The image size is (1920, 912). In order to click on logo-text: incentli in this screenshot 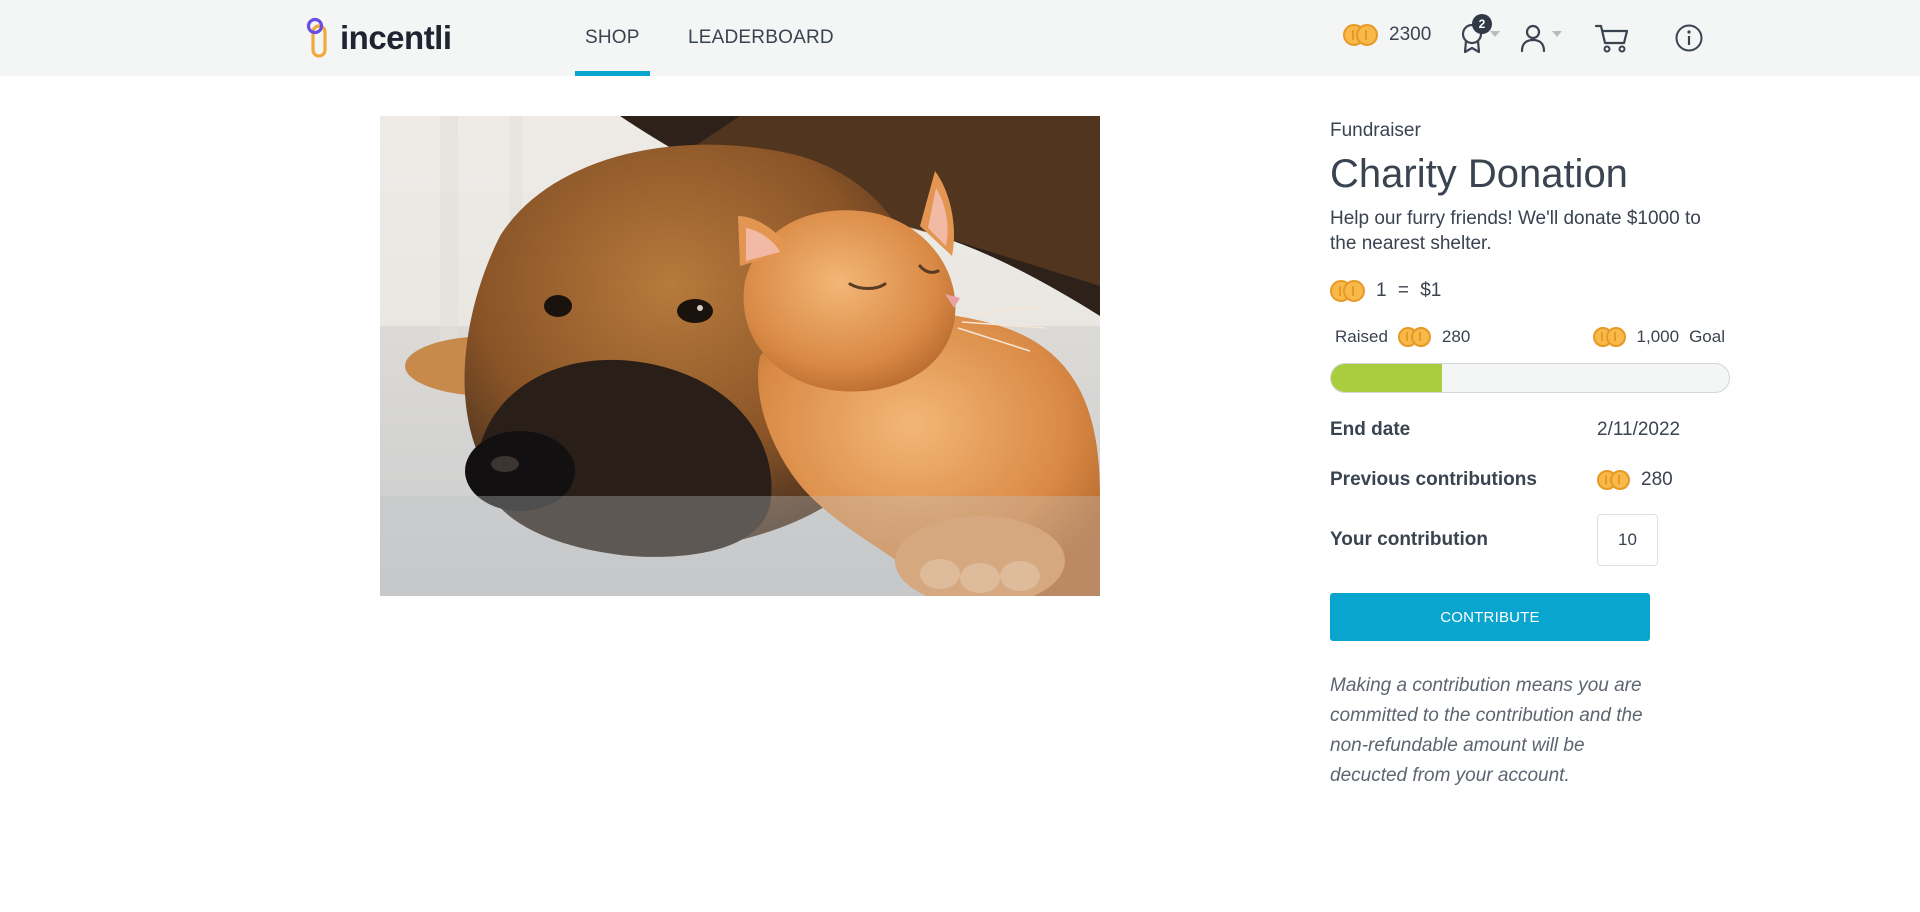, I will do `click(396, 37)`.